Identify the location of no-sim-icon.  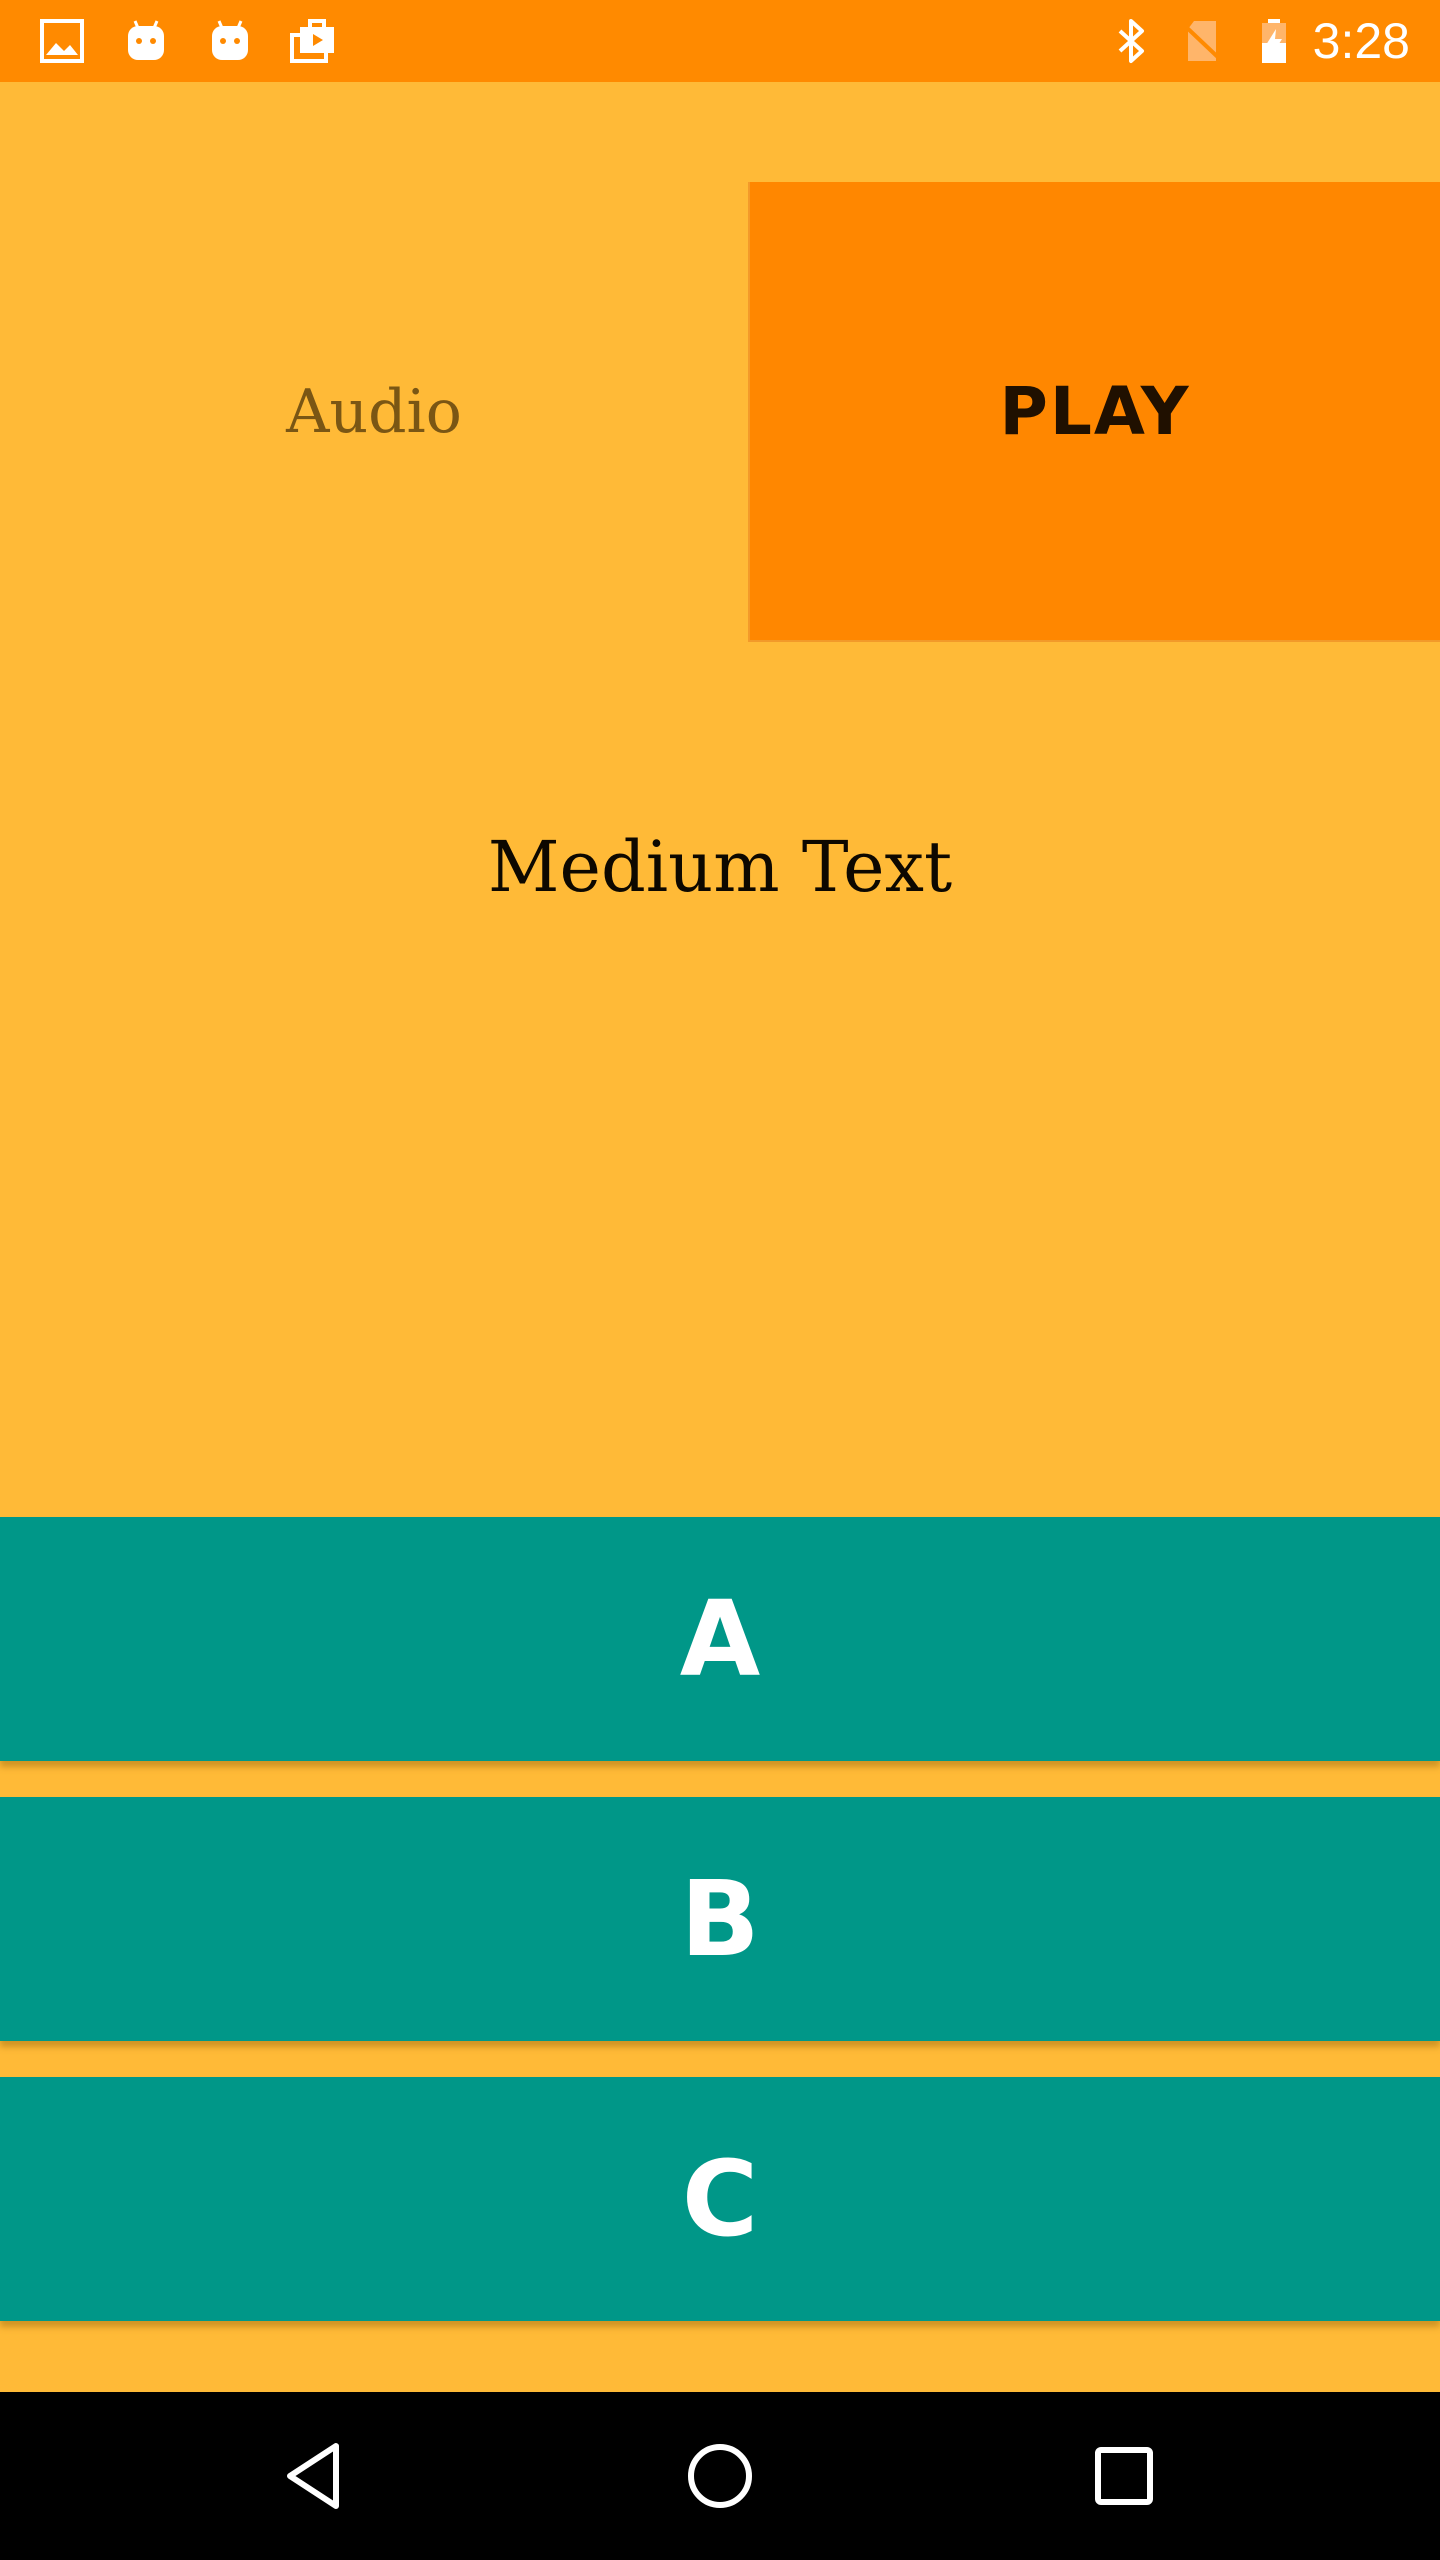
(1203, 42).